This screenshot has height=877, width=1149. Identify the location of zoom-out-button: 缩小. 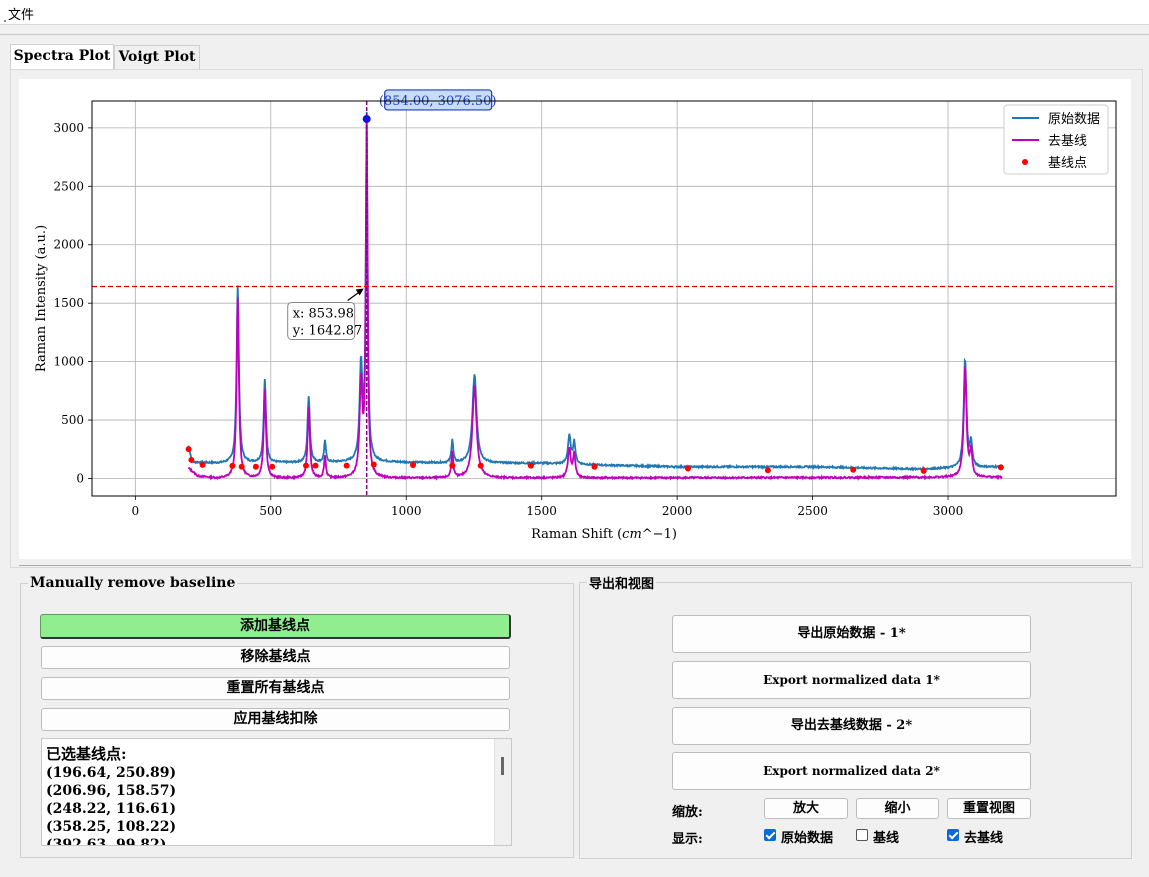
(897, 808).